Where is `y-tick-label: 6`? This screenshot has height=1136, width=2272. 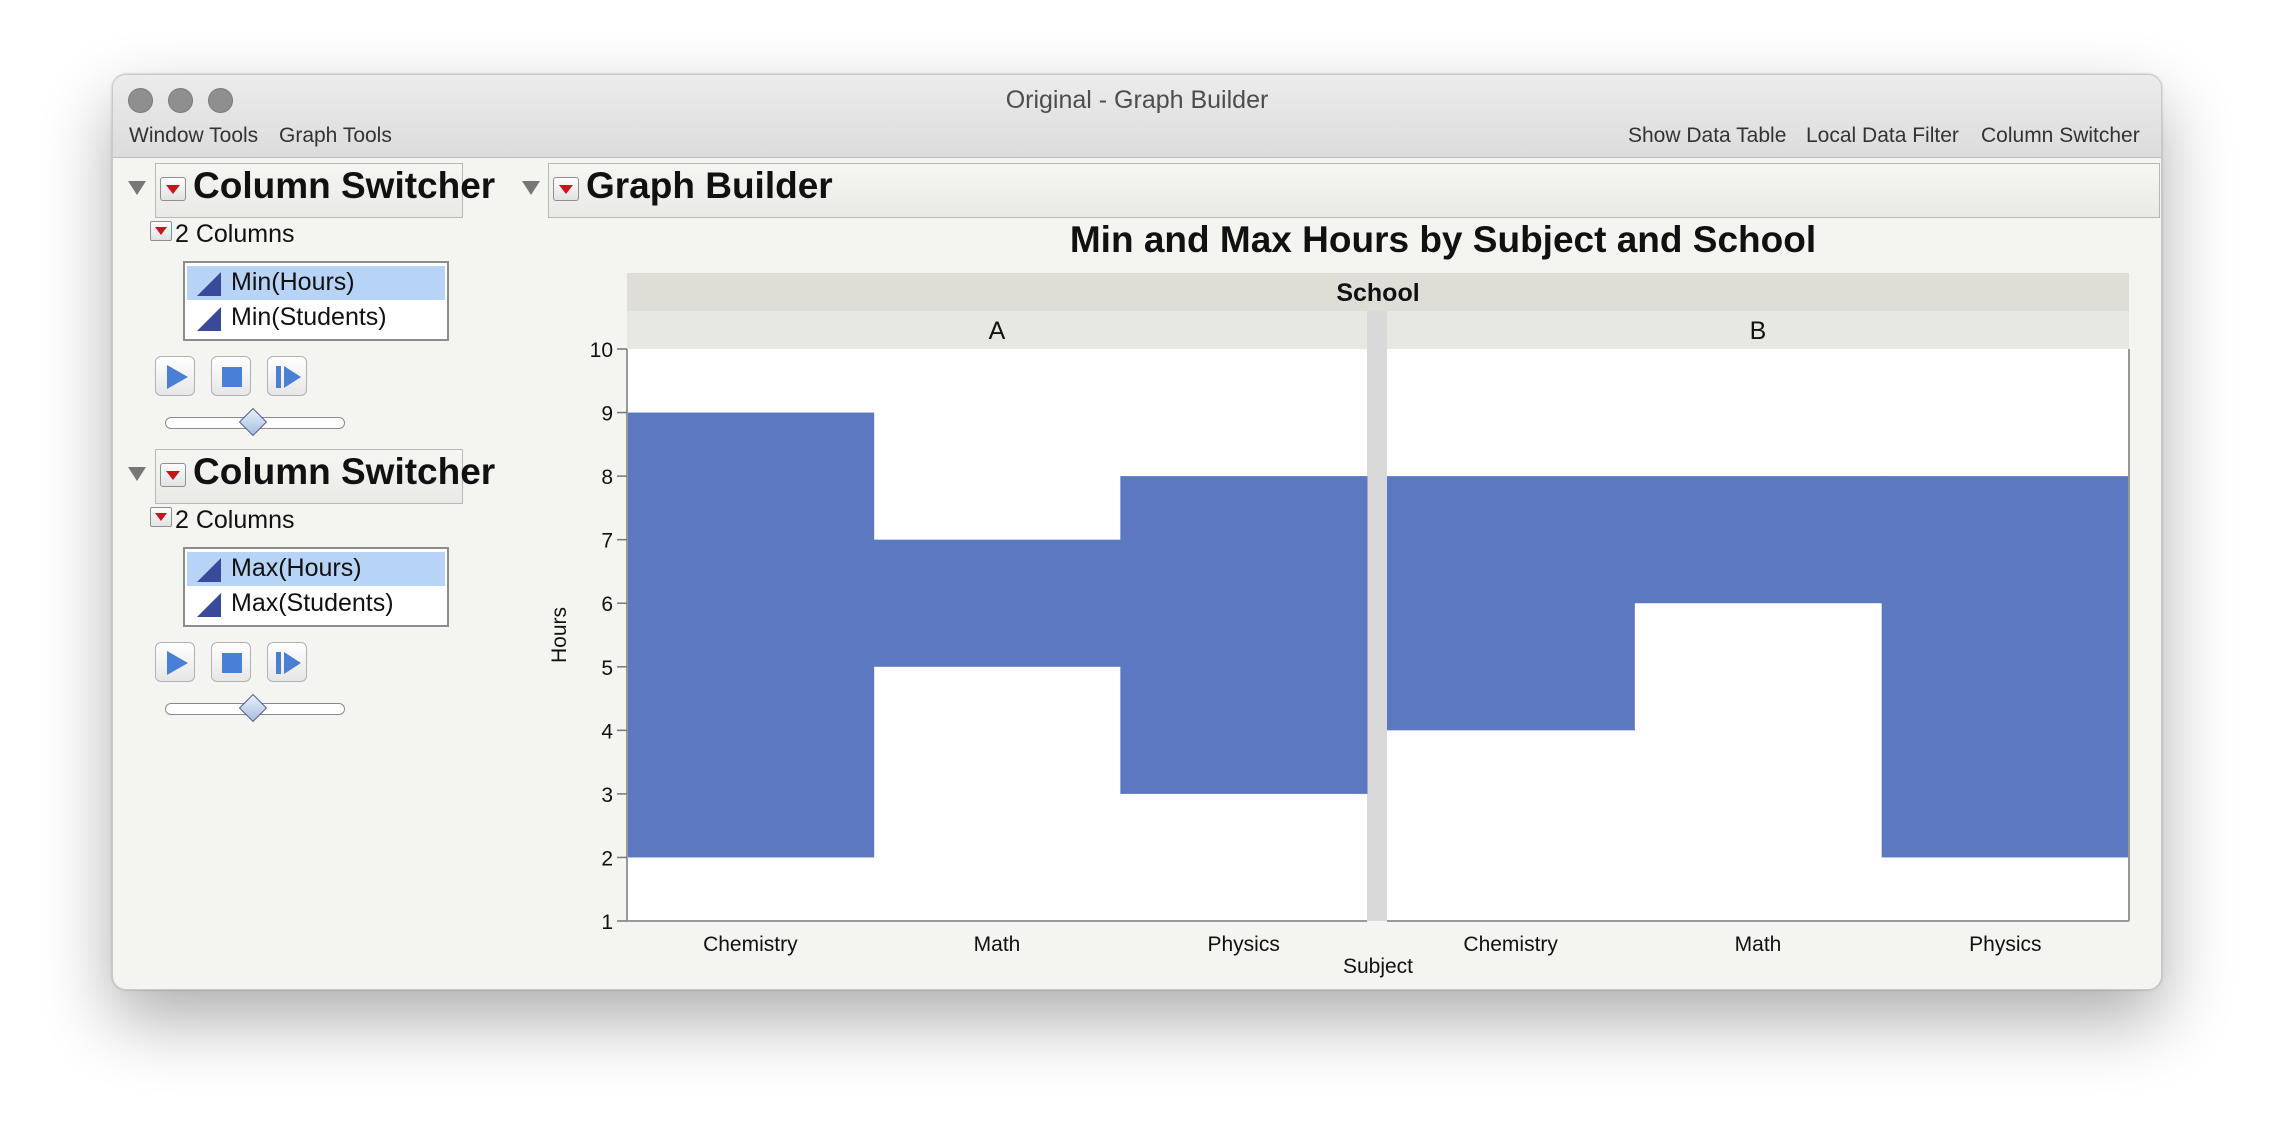
y-tick-label: 6 is located at coordinates (607, 604).